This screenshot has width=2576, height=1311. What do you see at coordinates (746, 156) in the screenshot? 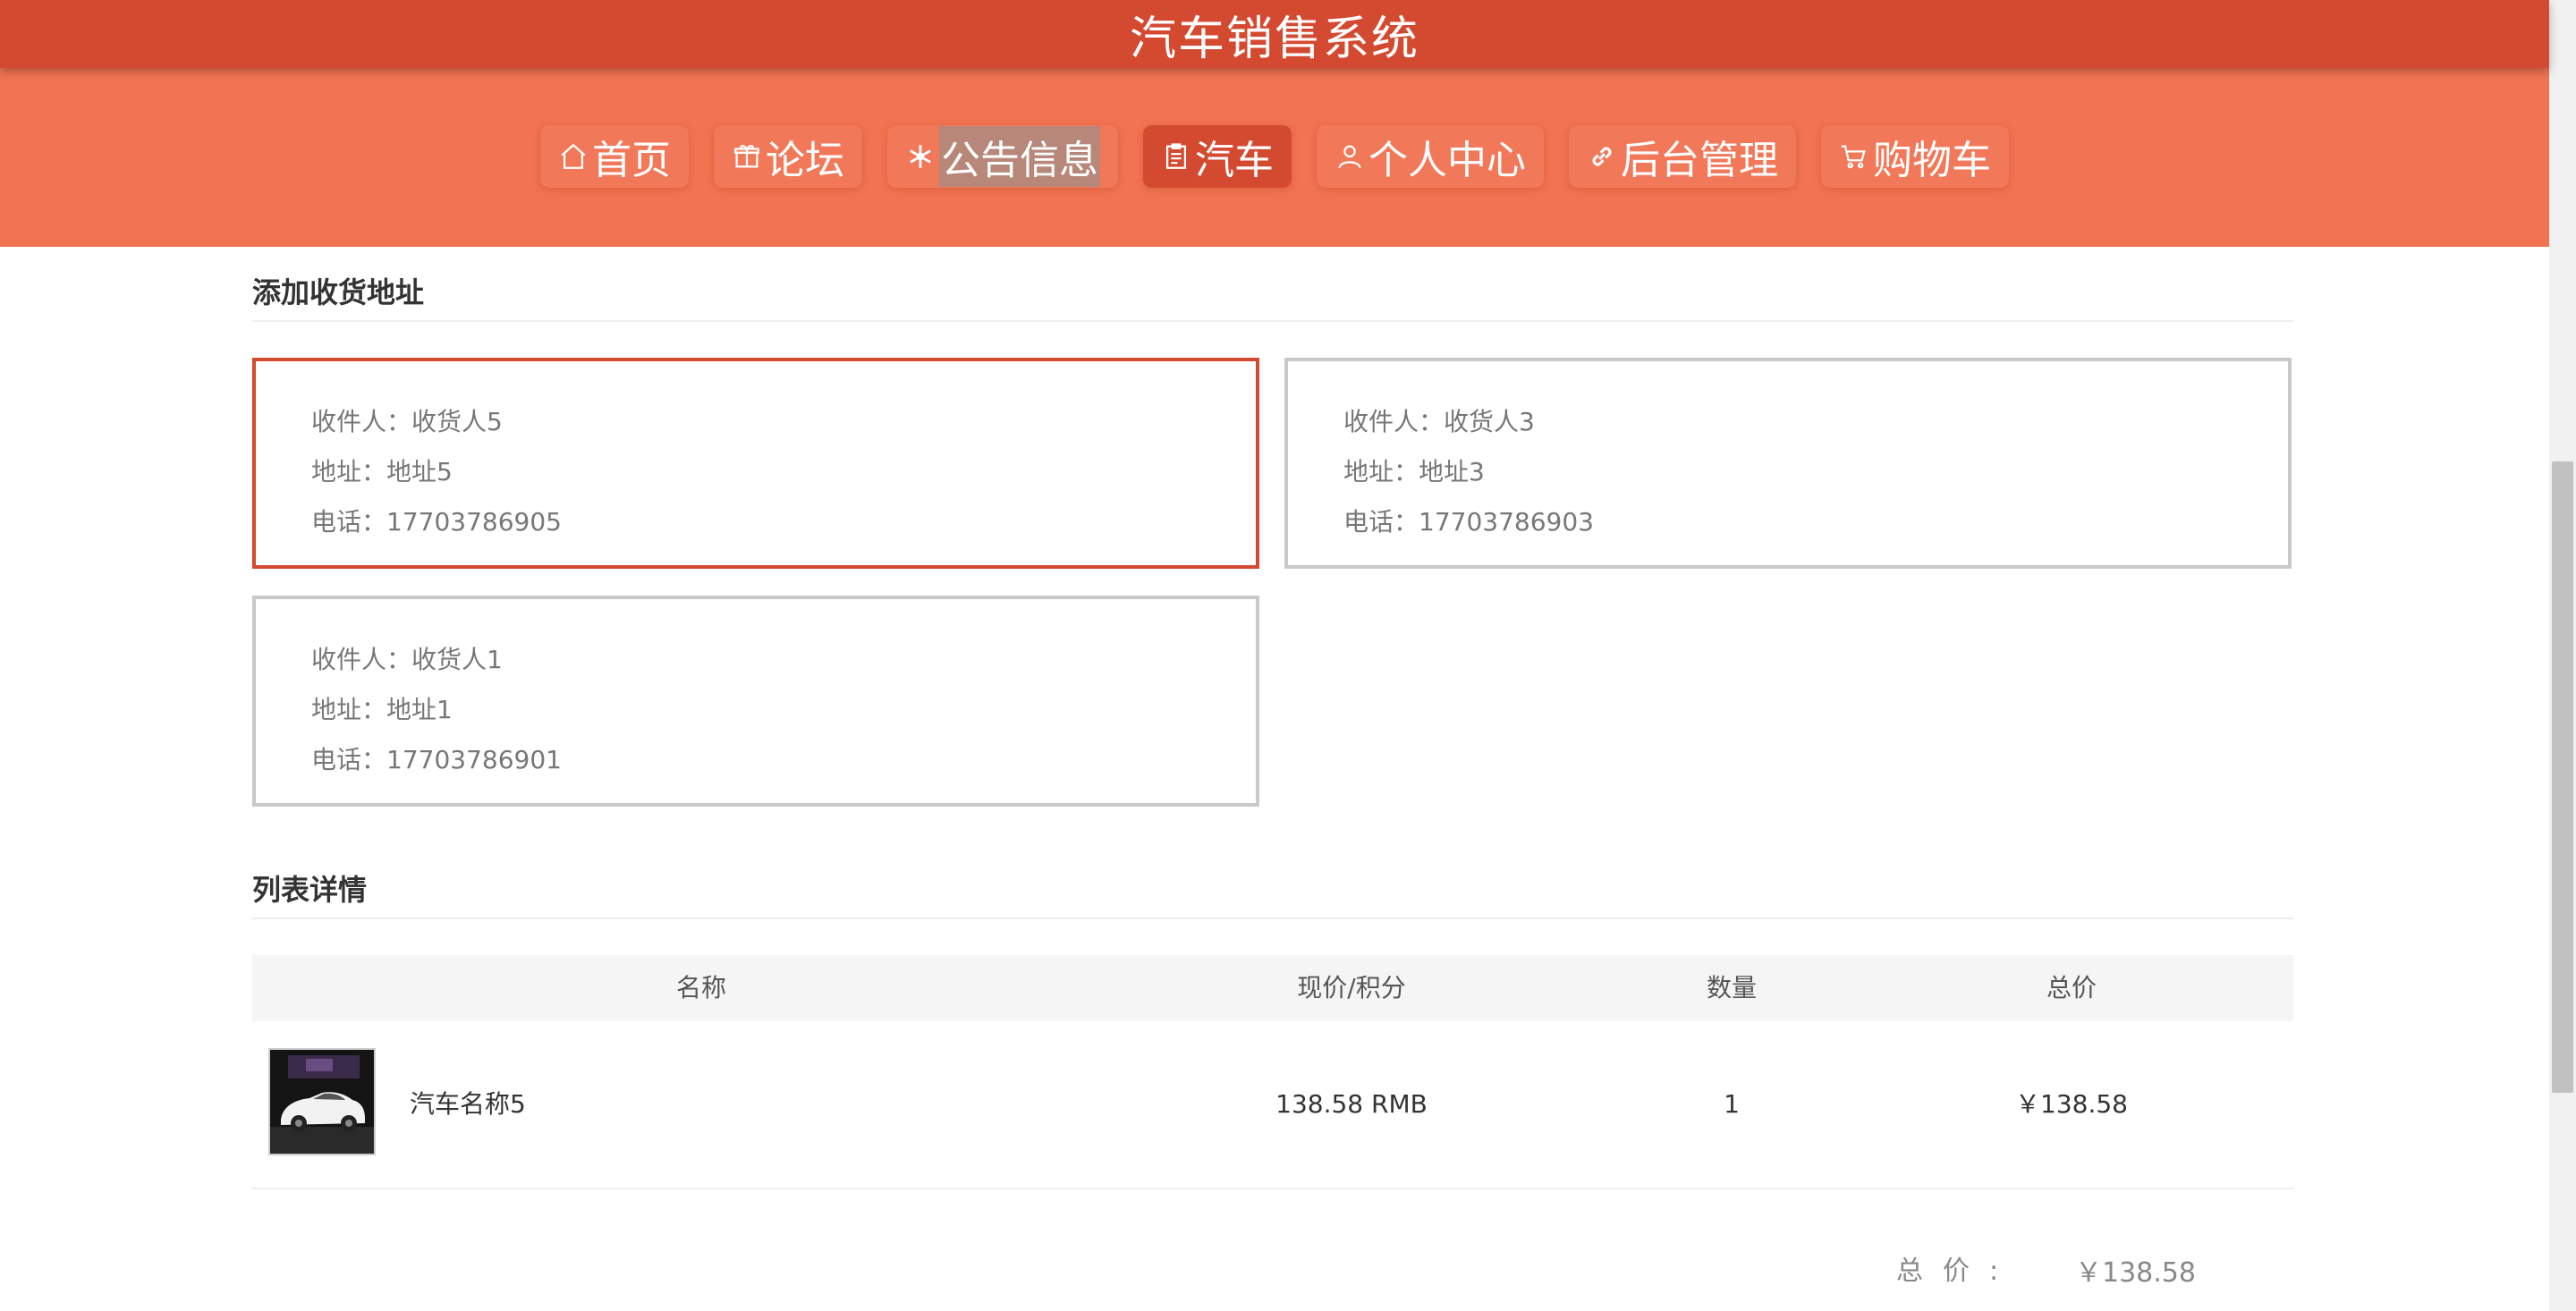
I see `gift-icon` at bounding box center [746, 156].